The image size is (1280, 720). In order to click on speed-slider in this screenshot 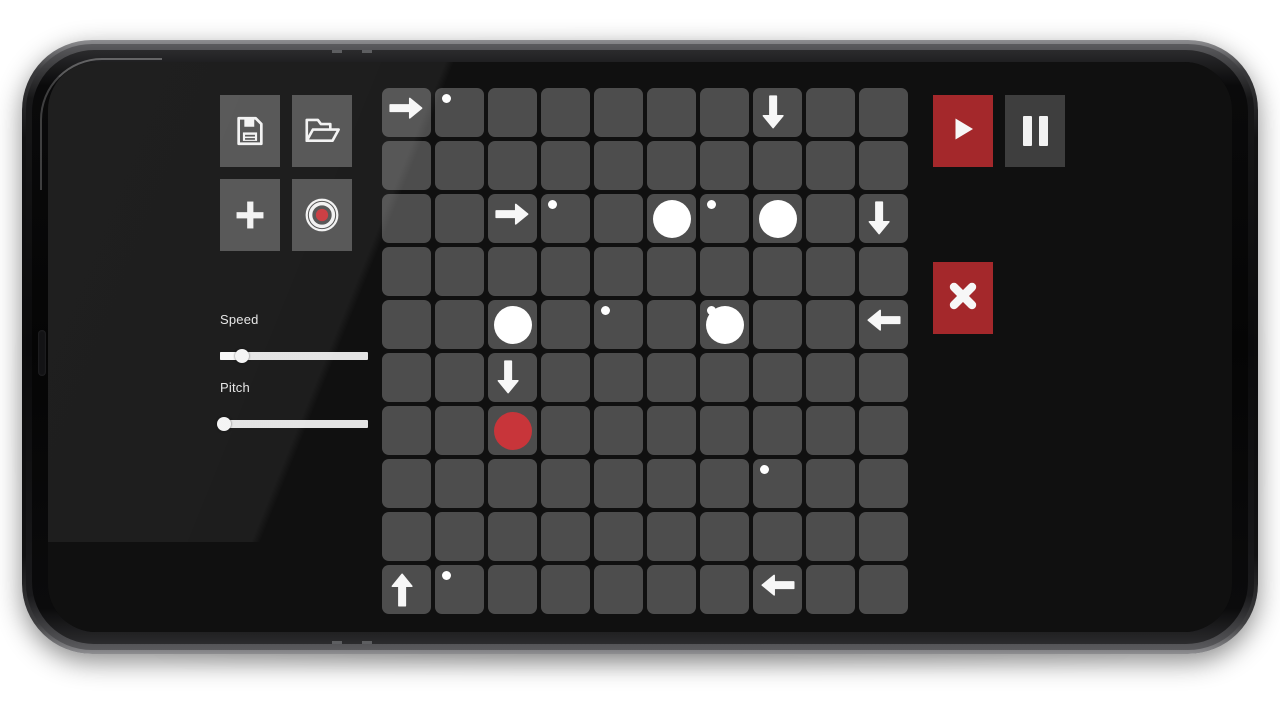, I will do `click(294, 356)`.